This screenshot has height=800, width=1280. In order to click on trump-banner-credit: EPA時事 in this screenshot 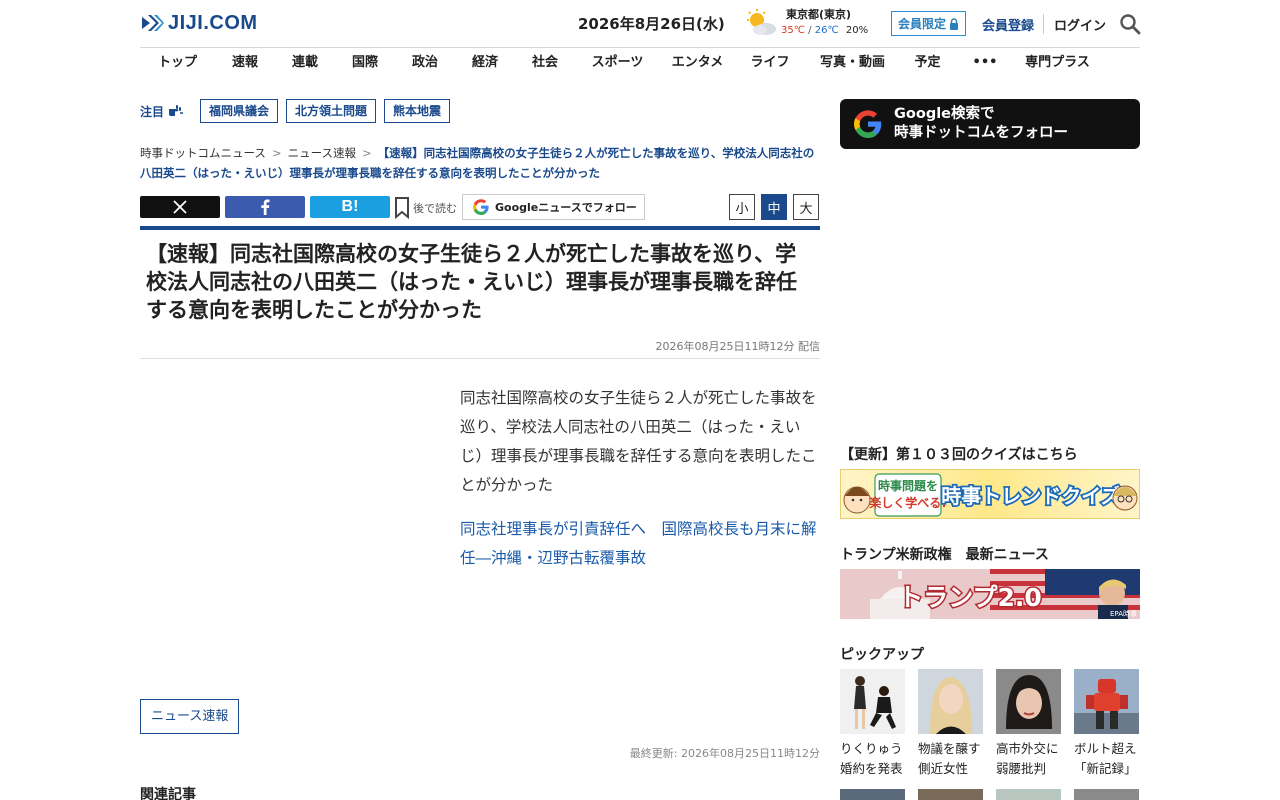, I will do `click(1123, 613)`.